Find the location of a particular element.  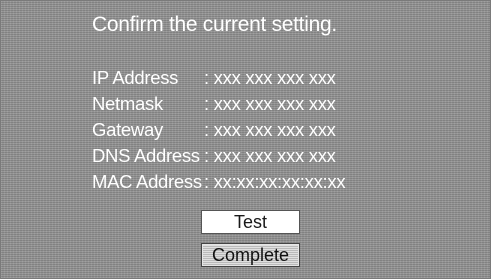

setting-label: Gateway is located at coordinates (127, 129).